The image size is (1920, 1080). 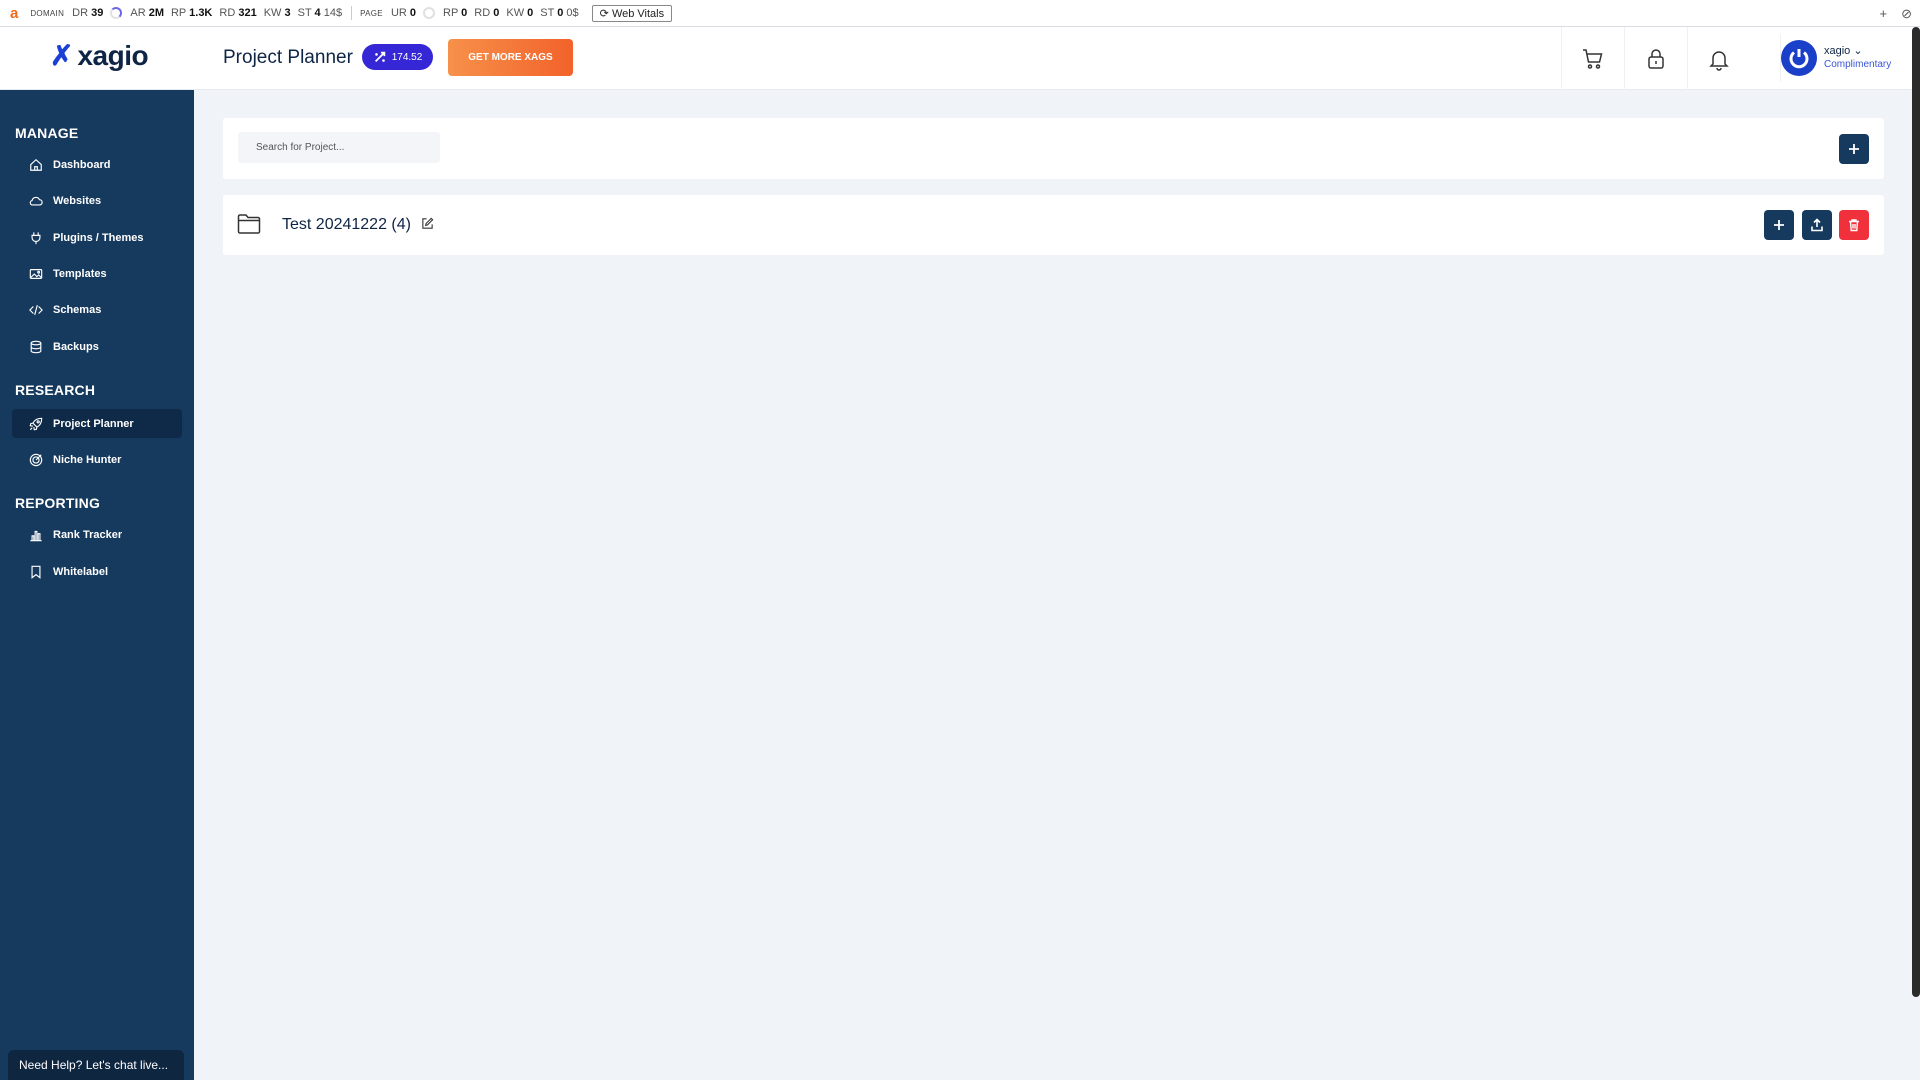 What do you see at coordinates (547, 13) in the screenshot?
I see `page-st-label: ST` at bounding box center [547, 13].